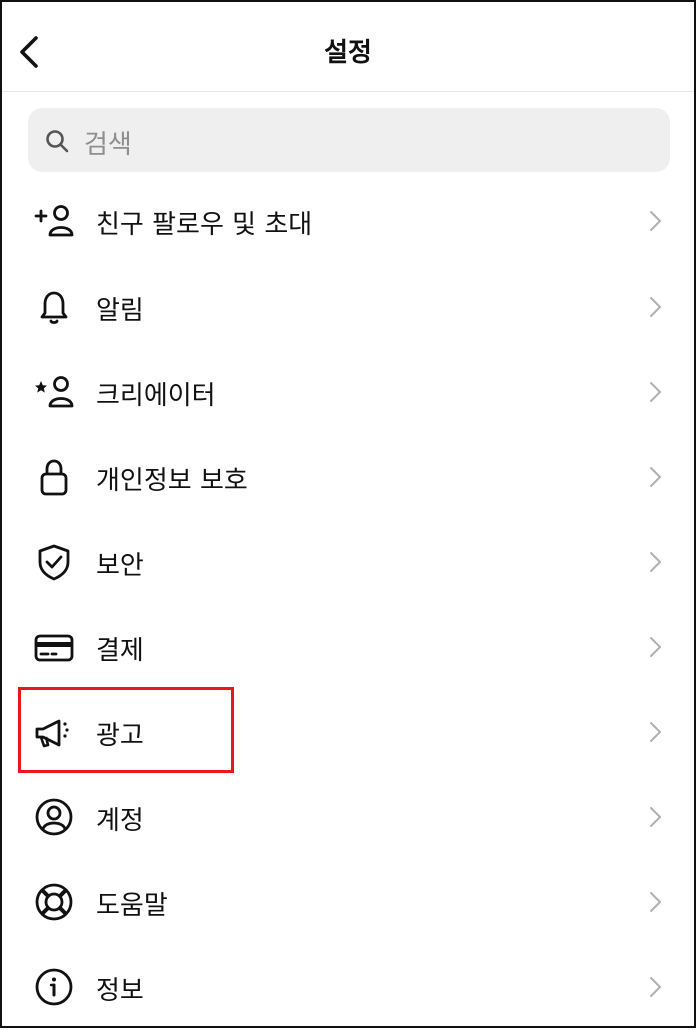 The width and height of the screenshot is (696, 1030). Describe the element at coordinates (348, 53) in the screenshot. I see `page-title: 설정` at that location.